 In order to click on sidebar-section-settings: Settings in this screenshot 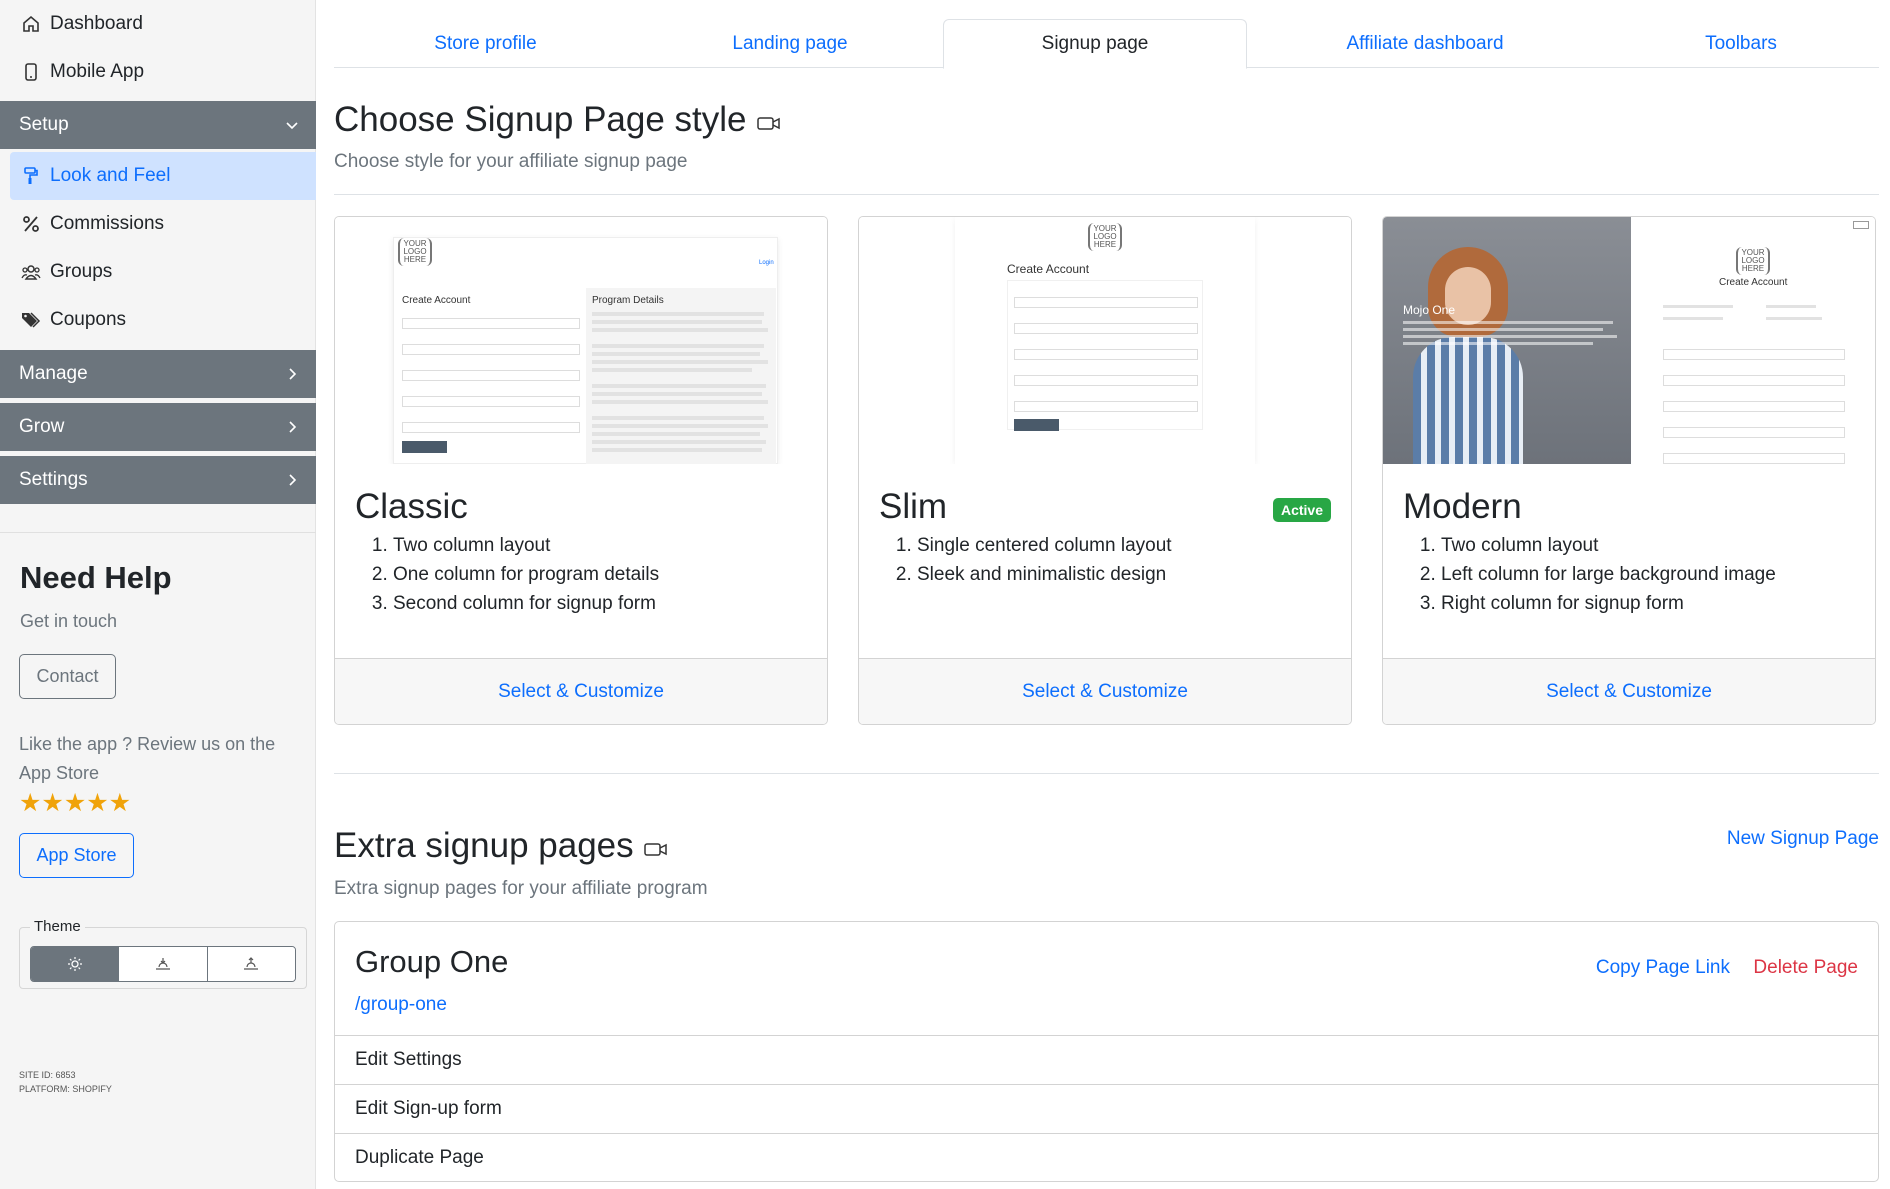, I will do `click(158, 480)`.